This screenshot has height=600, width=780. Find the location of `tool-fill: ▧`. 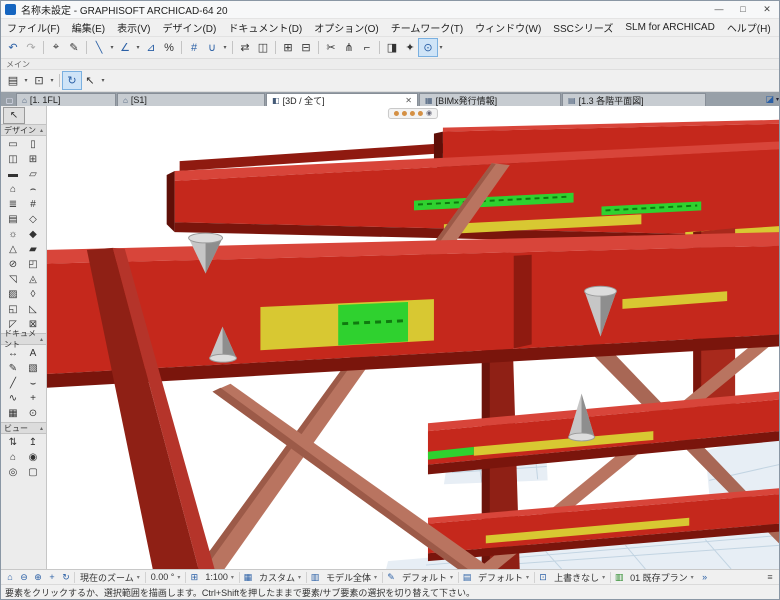

tool-fill: ▧ is located at coordinates (33, 368).